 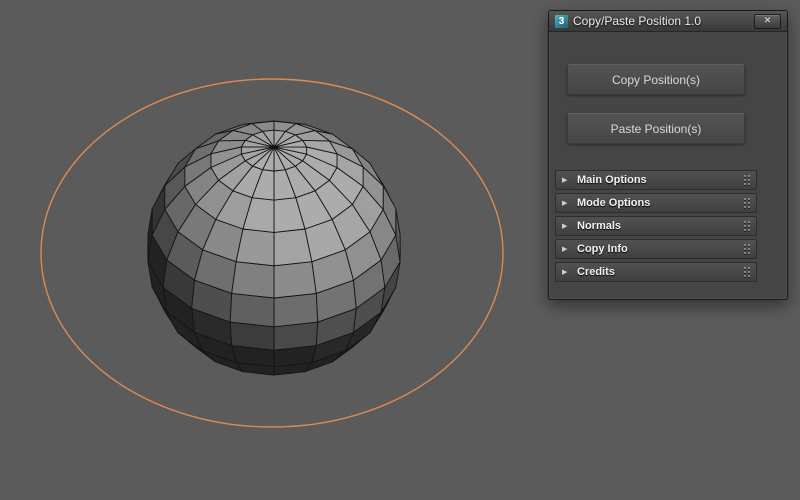 What do you see at coordinates (656, 128) in the screenshot?
I see `paste-position-button: Paste Position(s)` at bounding box center [656, 128].